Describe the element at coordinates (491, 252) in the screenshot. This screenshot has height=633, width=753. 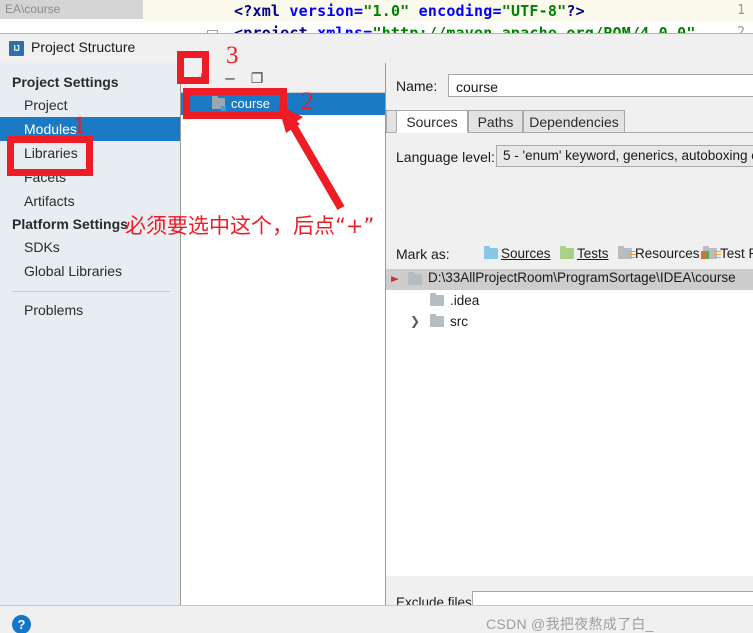
I see `blue-folder-icon` at that location.